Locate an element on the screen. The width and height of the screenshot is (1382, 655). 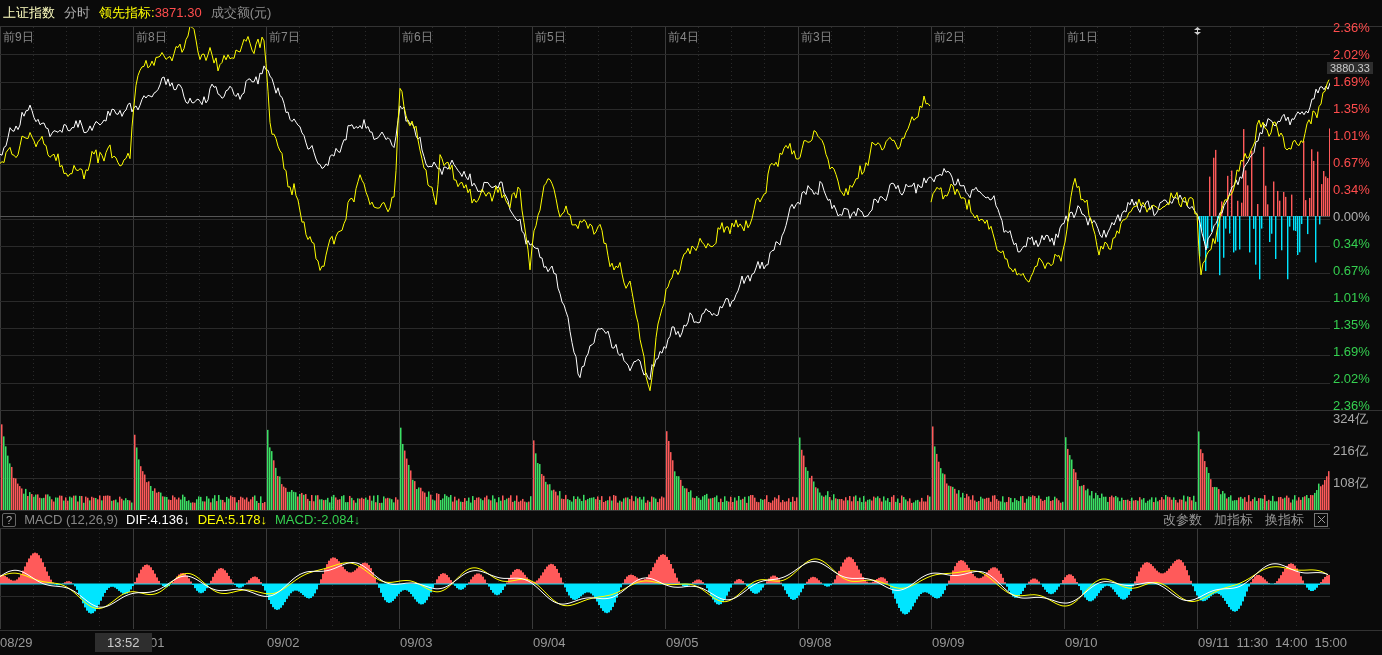
day-label: 前3日 is located at coordinates (816, 37).